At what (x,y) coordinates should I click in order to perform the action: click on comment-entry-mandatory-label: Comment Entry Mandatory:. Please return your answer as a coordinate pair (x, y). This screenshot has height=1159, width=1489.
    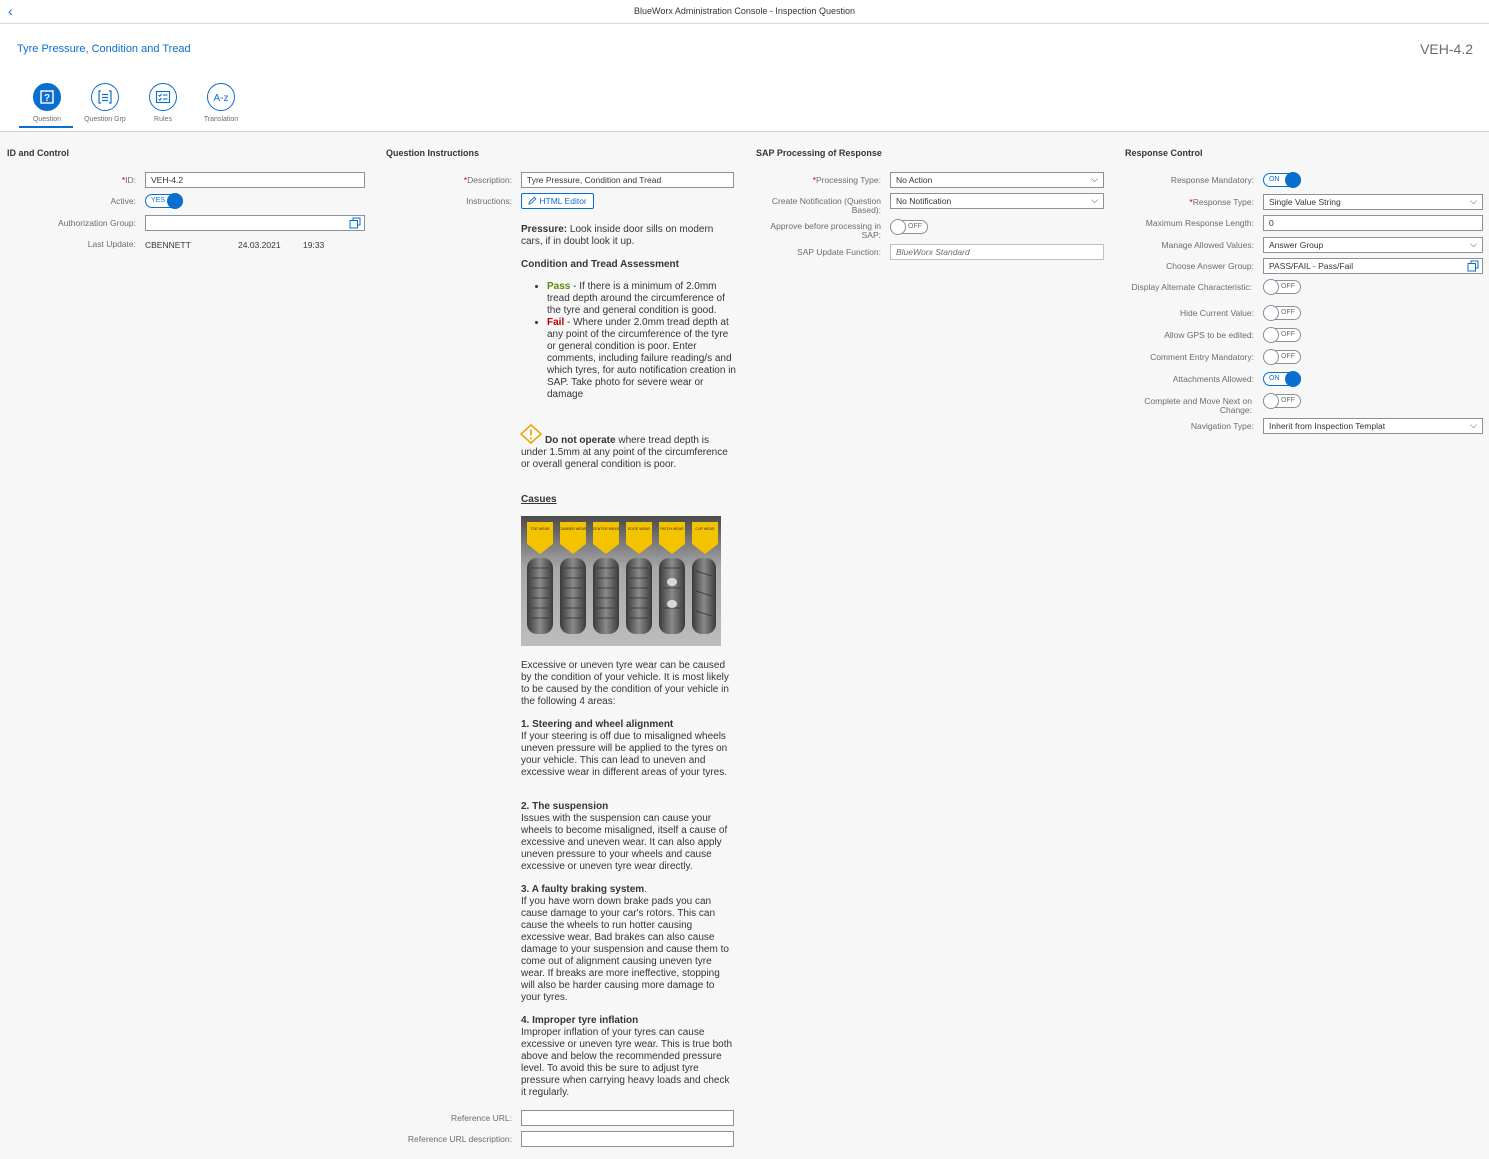
    Looking at the image, I should click on (1202, 357).